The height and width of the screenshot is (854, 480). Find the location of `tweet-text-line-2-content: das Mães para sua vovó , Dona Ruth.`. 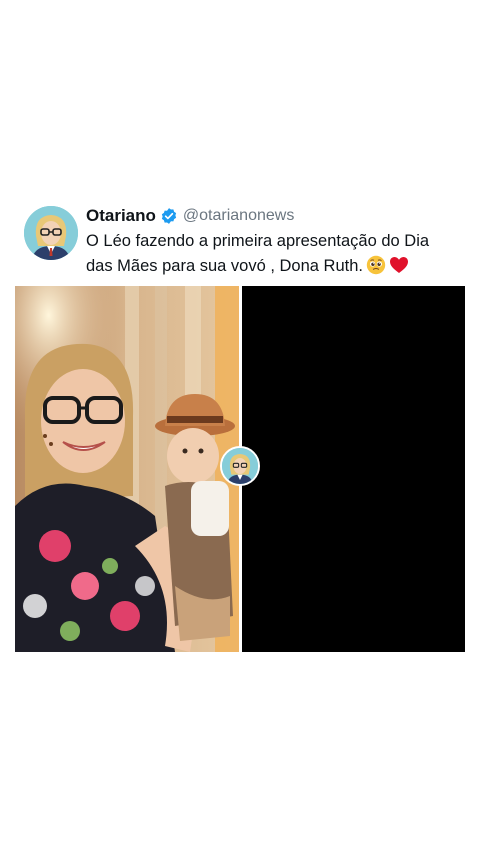

tweet-text-line-2-content: das Mães para sua vovó , Dona Ruth. is located at coordinates (224, 266).